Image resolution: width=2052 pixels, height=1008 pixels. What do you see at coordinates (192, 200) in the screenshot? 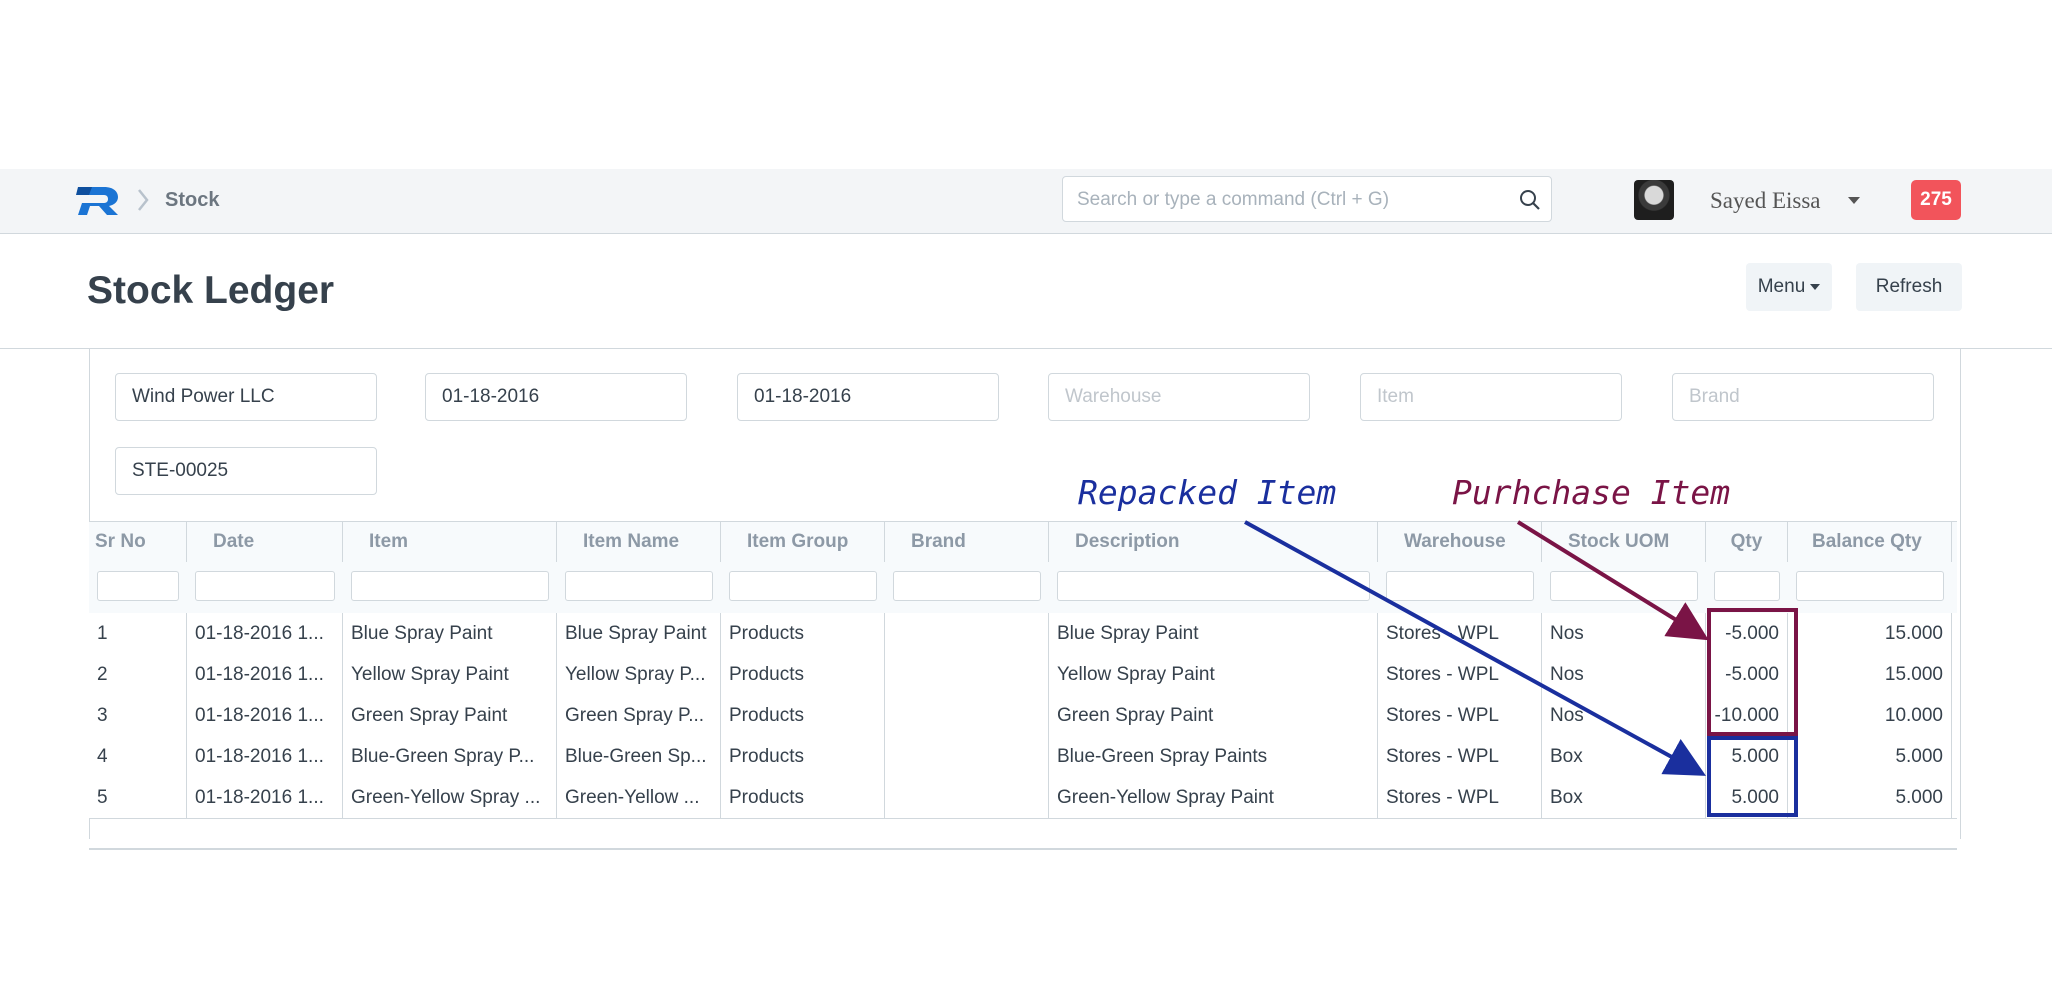
I see `breadcrumb-stock: Stock` at bounding box center [192, 200].